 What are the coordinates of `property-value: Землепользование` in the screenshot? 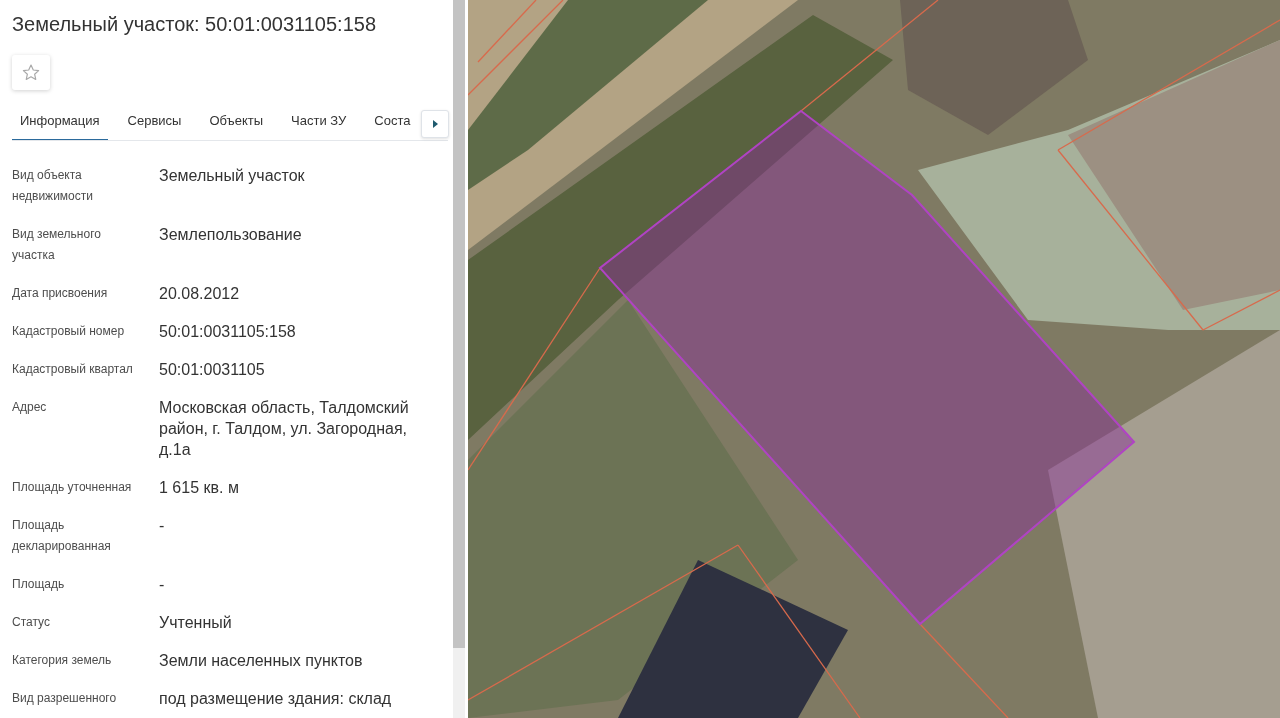 It's located at (231, 235).